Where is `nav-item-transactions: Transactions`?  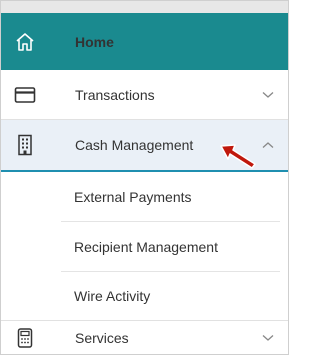 nav-item-transactions: Transactions is located at coordinates (144, 95).